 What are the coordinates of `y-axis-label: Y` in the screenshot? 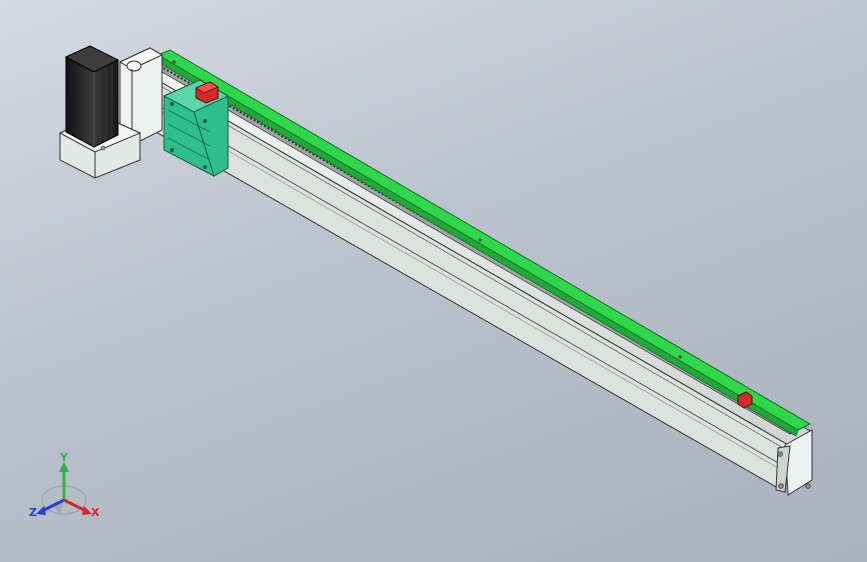 It's located at (64, 457).